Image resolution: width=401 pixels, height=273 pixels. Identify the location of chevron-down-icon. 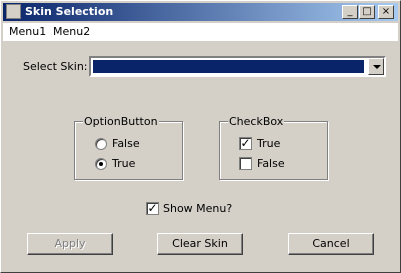
(376, 66).